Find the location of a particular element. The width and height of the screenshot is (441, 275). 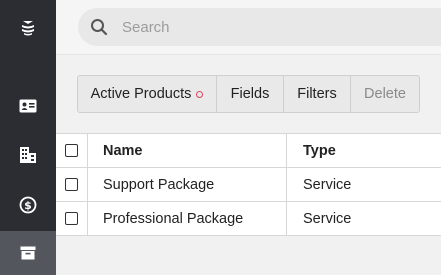

delete-label: Delete is located at coordinates (385, 94).